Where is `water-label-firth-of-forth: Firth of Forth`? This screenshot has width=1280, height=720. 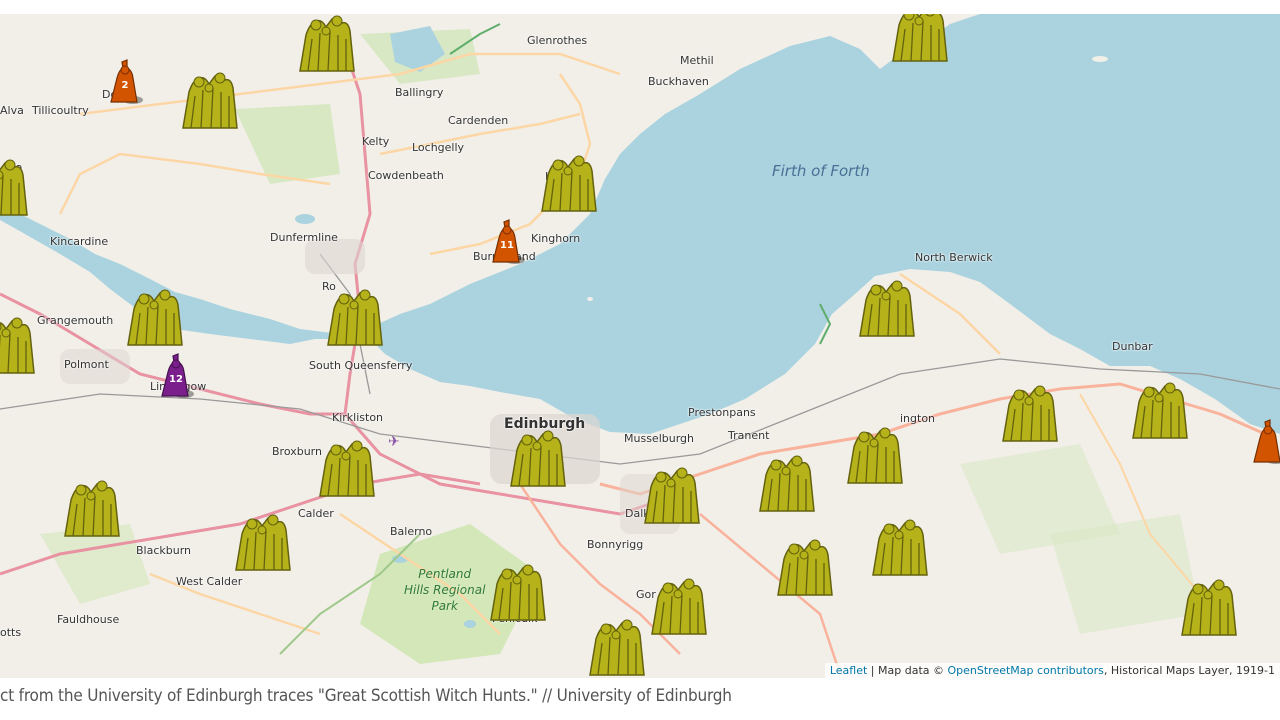
water-label-firth-of-forth: Firth of Forth is located at coordinates (821, 171).